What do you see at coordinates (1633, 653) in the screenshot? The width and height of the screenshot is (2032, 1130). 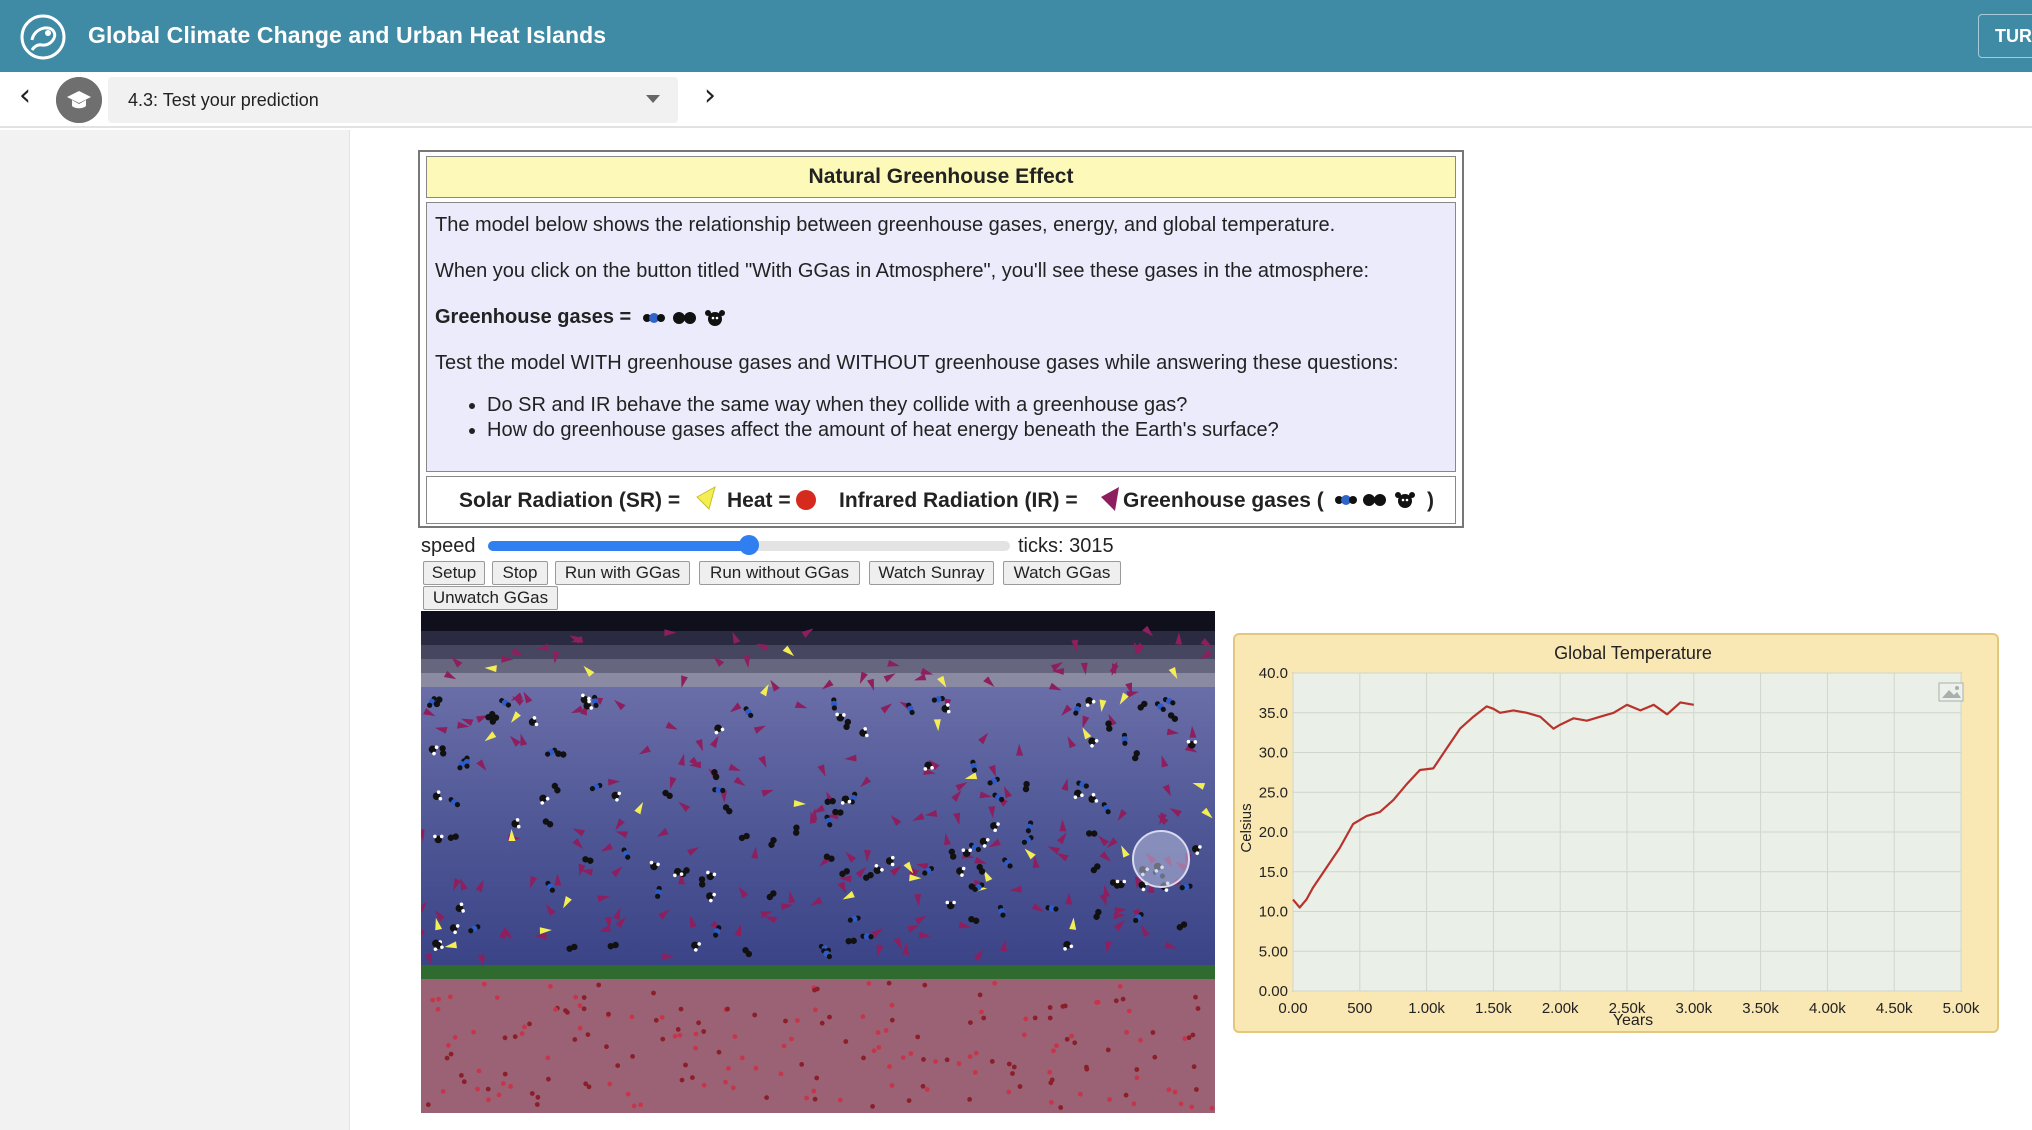 I see `chart-title: Global Temperature` at bounding box center [1633, 653].